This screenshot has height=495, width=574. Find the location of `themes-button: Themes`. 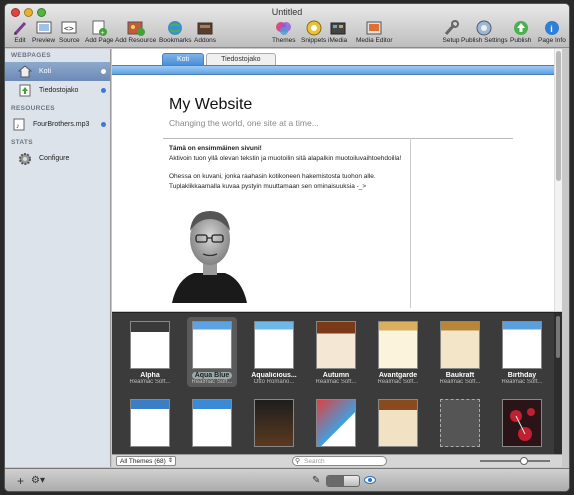

themes-button: Themes is located at coordinates (283, 31).